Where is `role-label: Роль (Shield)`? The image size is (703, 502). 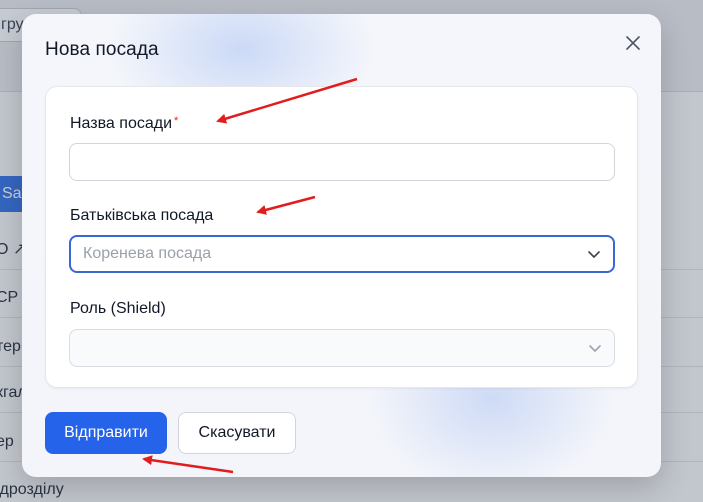
role-label: Роль (Shield) is located at coordinates (118, 308).